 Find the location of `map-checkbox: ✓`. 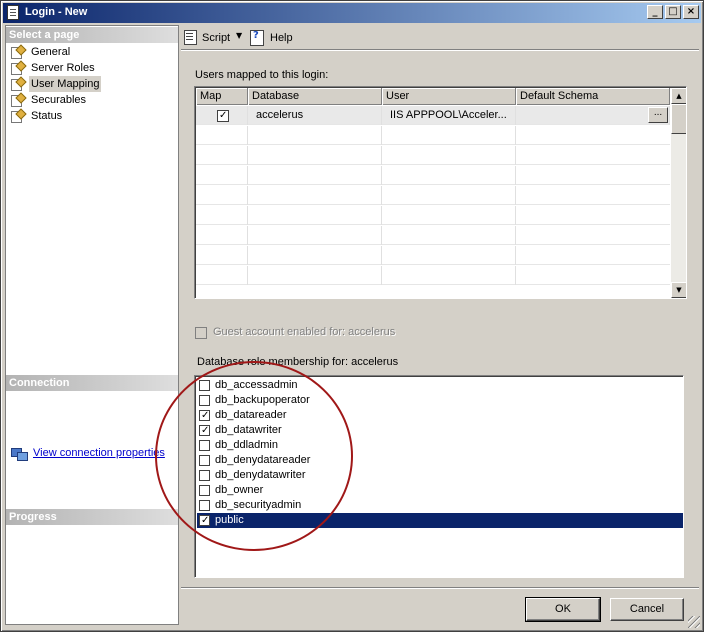

map-checkbox: ✓ is located at coordinates (223, 116).